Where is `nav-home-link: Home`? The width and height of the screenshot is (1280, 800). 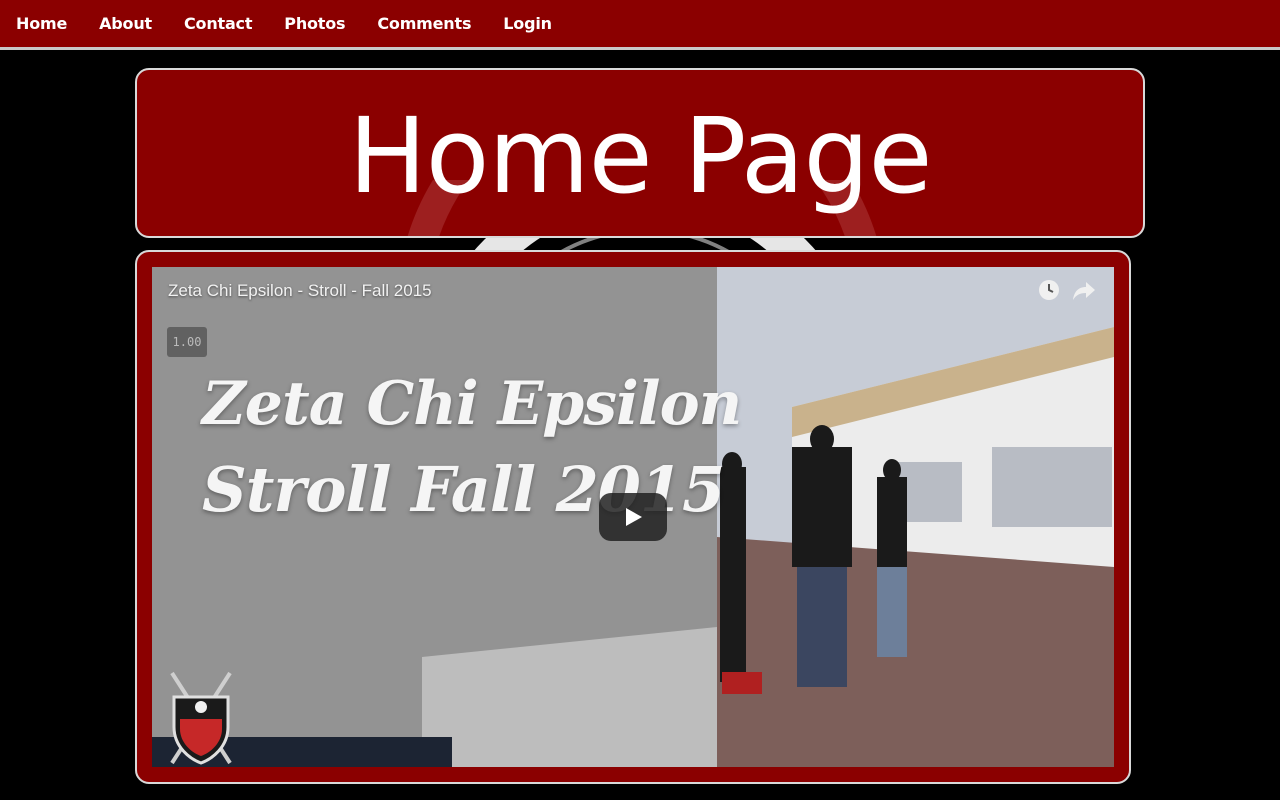 nav-home-link: Home is located at coordinates (41, 23).